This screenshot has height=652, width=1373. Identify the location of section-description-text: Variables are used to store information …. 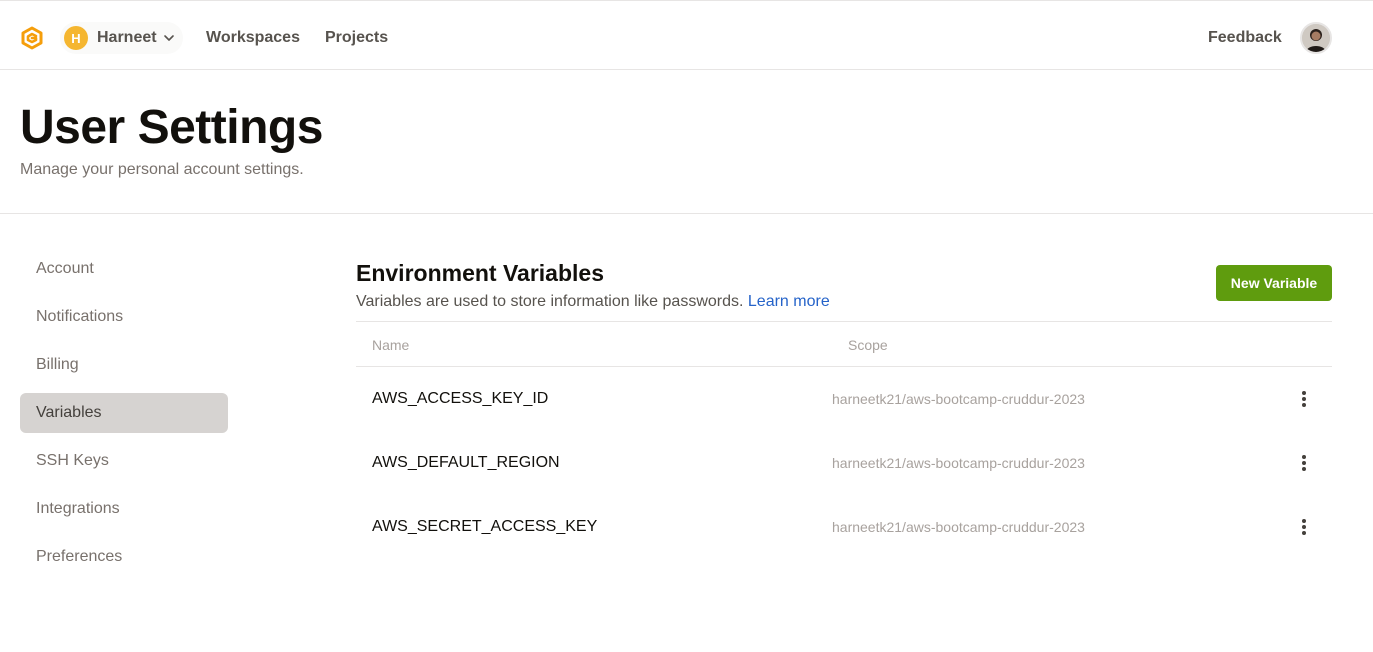
(550, 301).